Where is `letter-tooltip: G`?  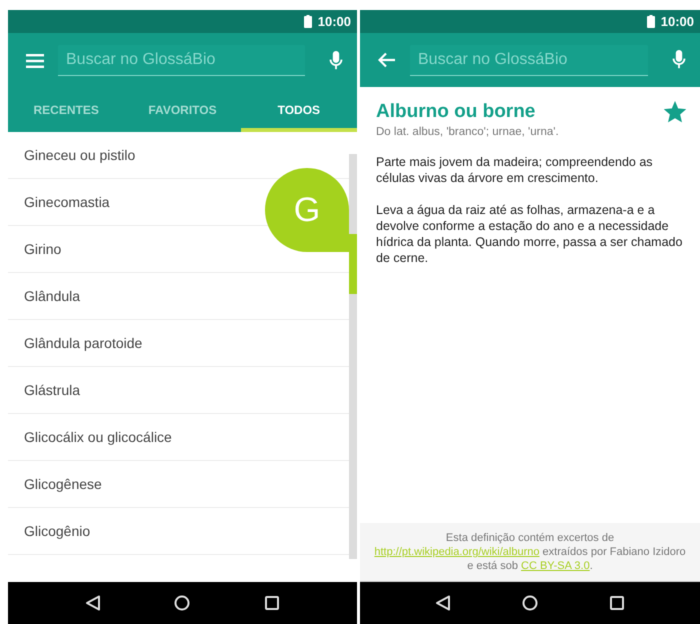
letter-tooltip: G is located at coordinates (307, 210).